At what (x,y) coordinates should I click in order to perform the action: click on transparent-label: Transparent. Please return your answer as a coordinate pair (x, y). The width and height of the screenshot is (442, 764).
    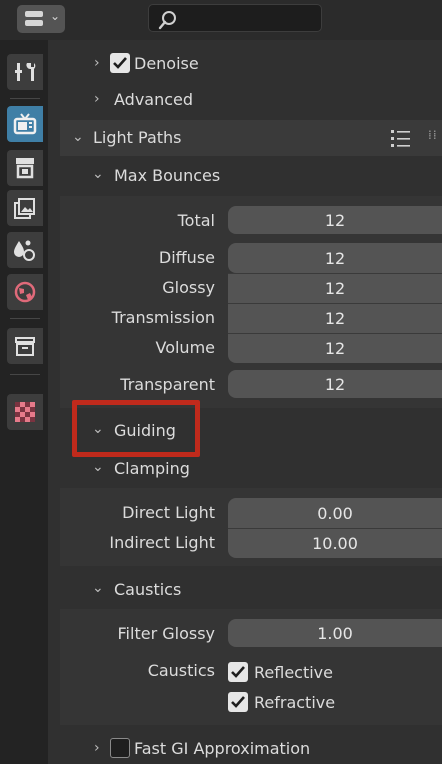
    Looking at the image, I should click on (167, 384).